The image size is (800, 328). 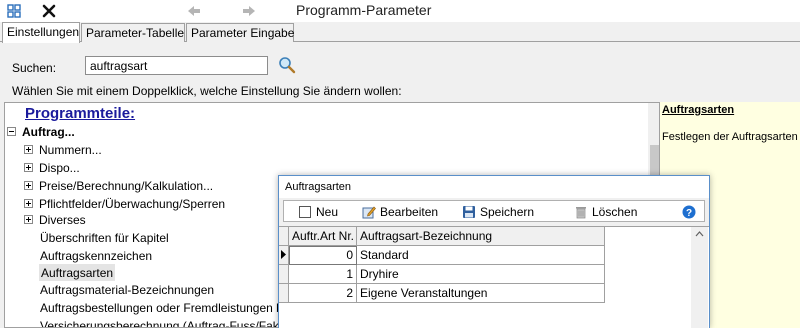 What do you see at coordinates (194, 11) in the screenshot?
I see `arrow-left-icon` at bounding box center [194, 11].